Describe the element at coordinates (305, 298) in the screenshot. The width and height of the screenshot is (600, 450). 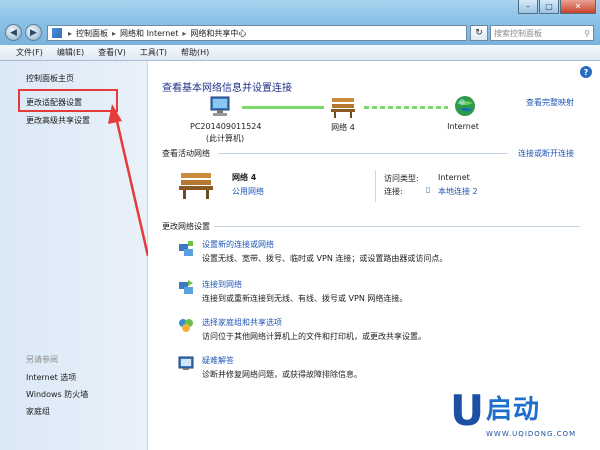
I see `connect-to-network-desc: 连接到或重新连接到无线、有线、拨号或 VPN 网络连接。` at that location.